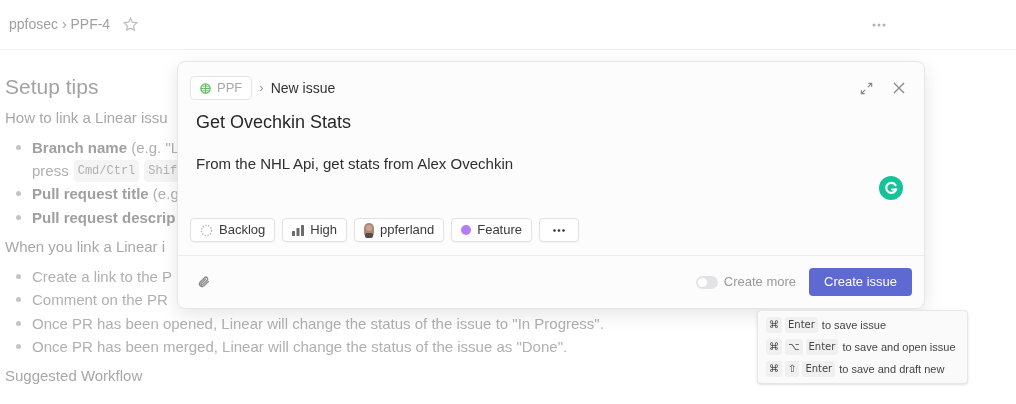  I want to click on avatar-icon, so click(369, 230).